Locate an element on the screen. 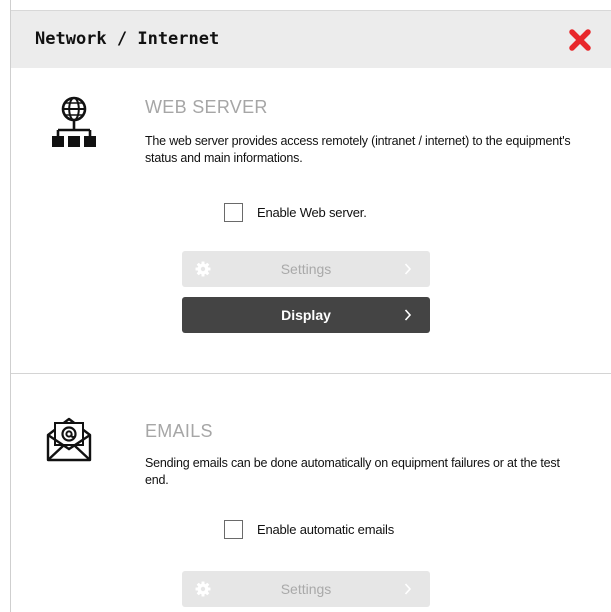  email-envelope-icon is located at coordinates (69, 439).